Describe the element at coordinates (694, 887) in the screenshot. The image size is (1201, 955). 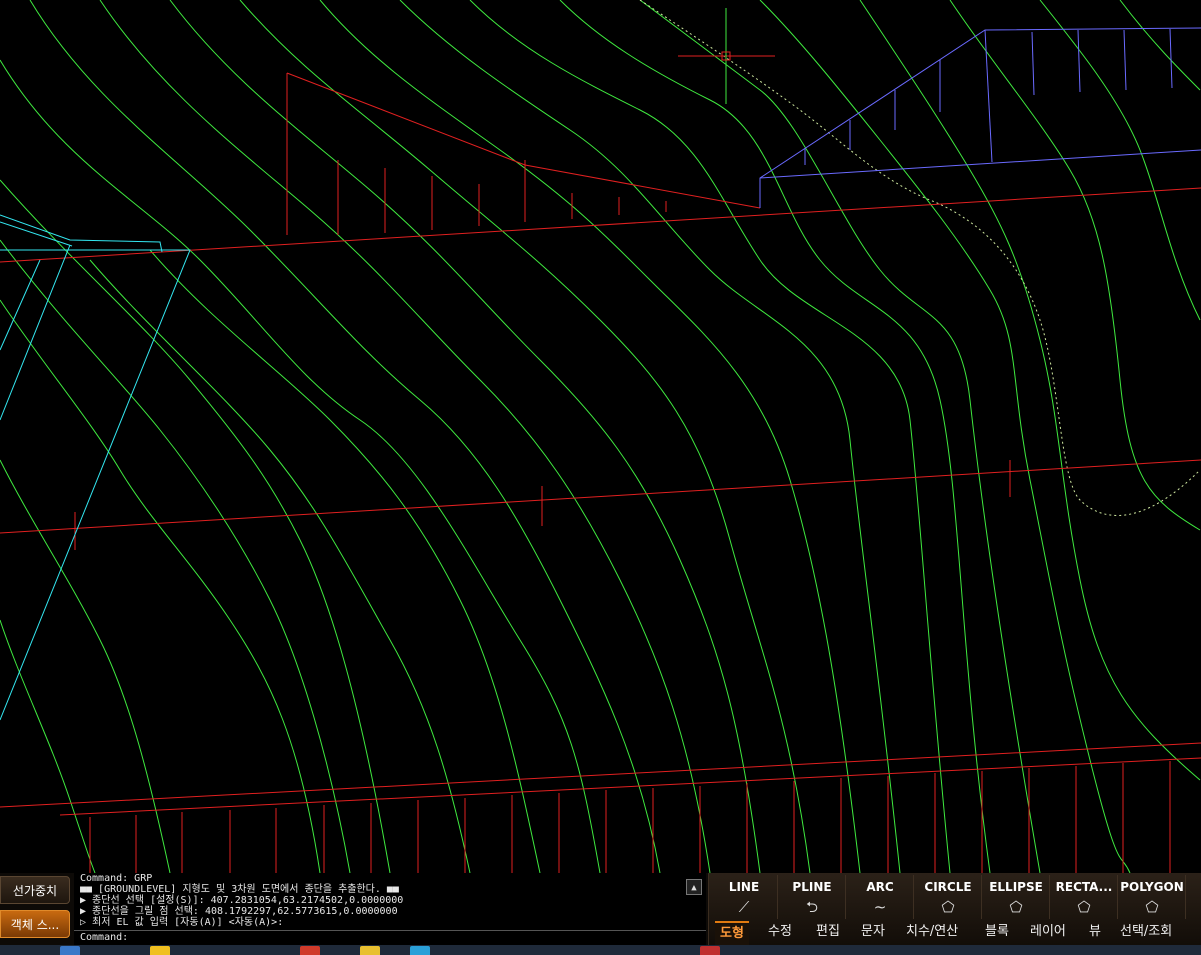
I see `scroll-up-icon: ▲` at that location.